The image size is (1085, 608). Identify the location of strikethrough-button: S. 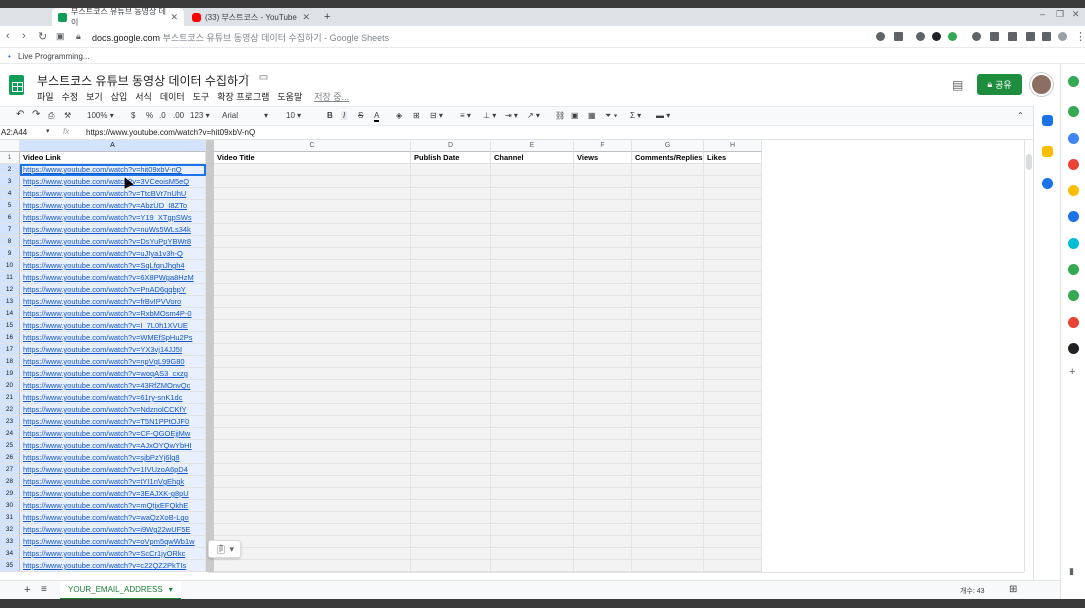
(360, 115).